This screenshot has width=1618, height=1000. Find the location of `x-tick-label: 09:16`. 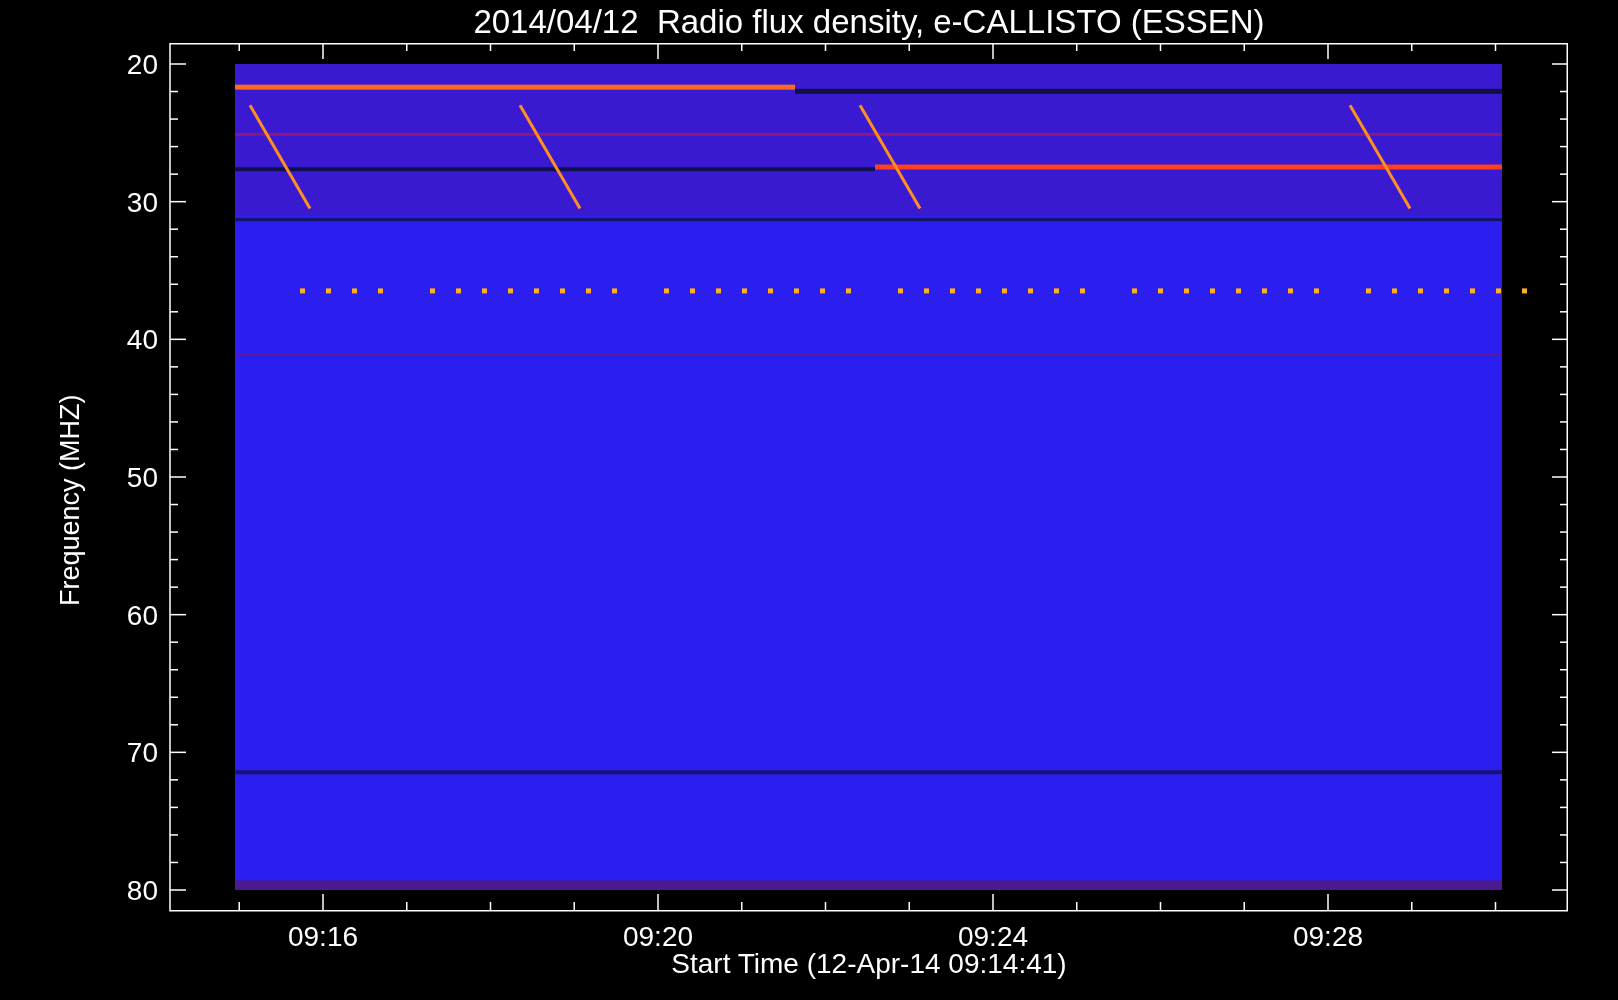

x-tick-label: 09:16 is located at coordinates (323, 934).